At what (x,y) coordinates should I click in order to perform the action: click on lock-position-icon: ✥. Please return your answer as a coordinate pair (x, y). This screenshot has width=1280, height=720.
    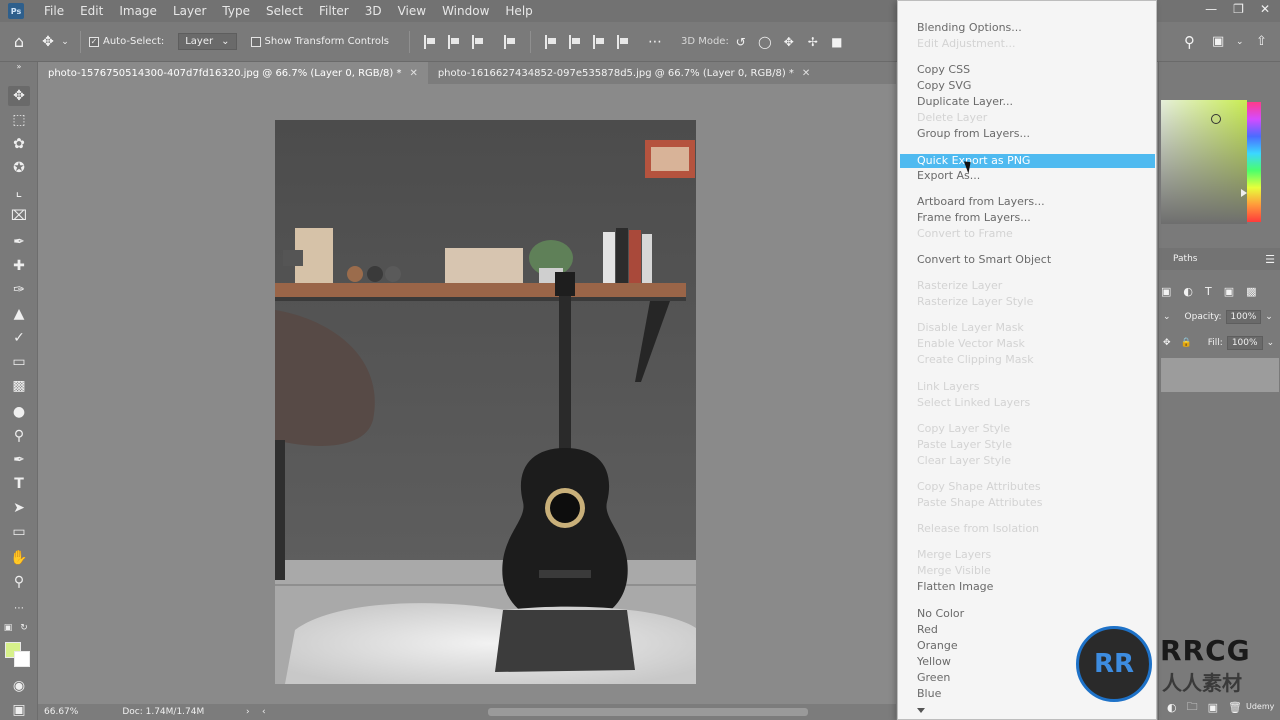
    Looking at the image, I should click on (1167, 343).